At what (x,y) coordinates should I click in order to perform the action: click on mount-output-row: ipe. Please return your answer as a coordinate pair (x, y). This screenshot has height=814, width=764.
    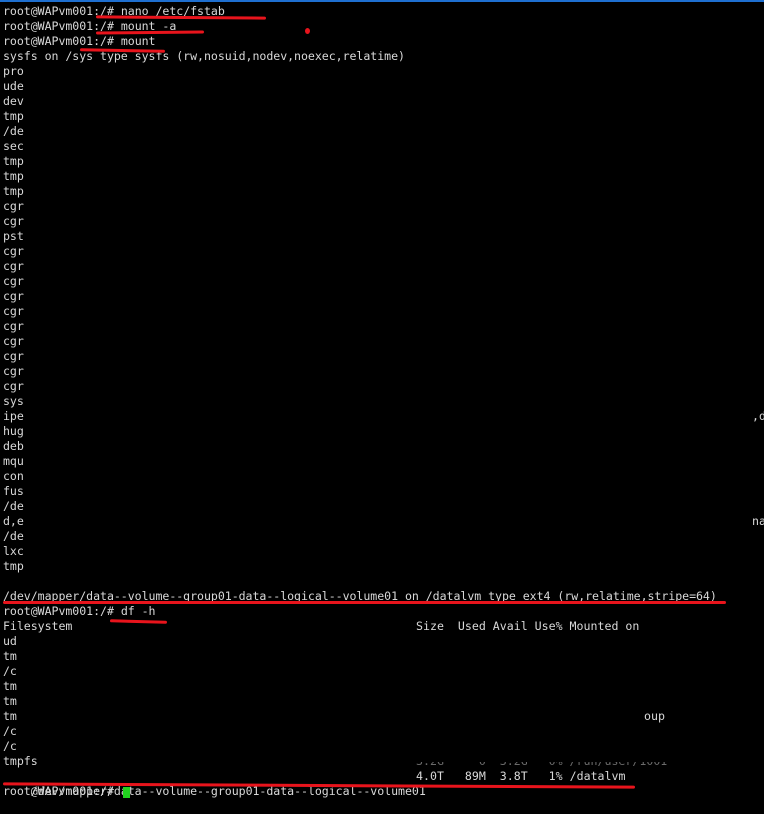
    Looking at the image, I should click on (13, 416).